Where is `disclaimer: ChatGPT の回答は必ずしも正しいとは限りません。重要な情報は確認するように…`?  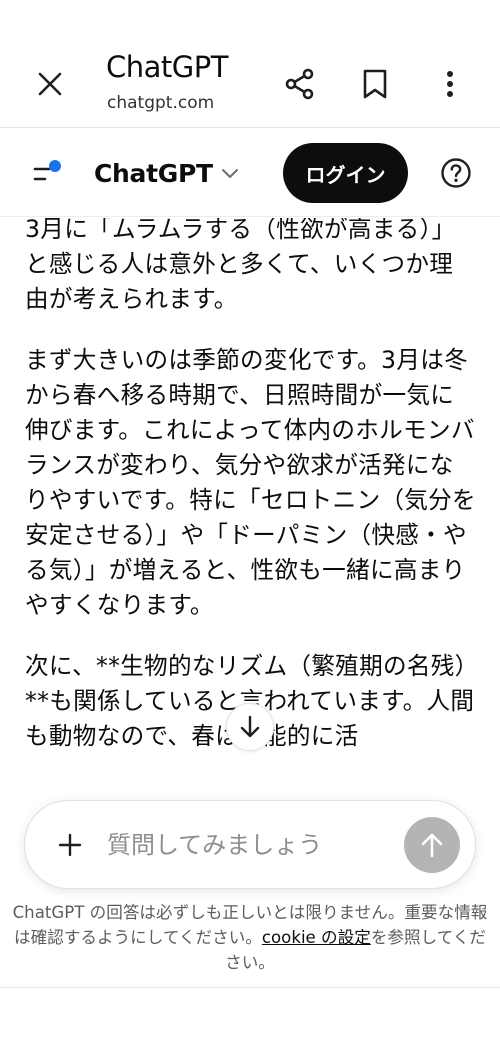
disclaimer: ChatGPT の回答は必ずしも正しいとは限りません。重要な情報は確認するように… is located at coordinates (250, 937).